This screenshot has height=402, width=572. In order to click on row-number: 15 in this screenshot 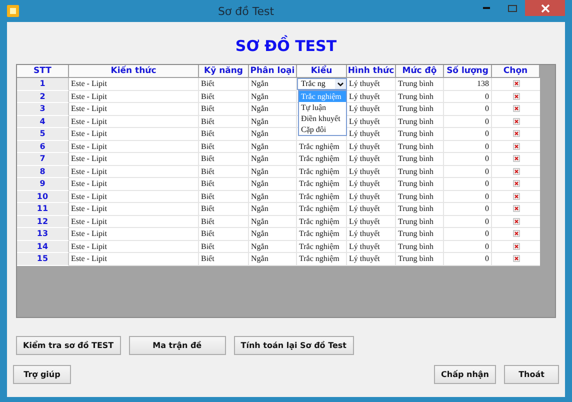, I will do `click(43, 259)`.